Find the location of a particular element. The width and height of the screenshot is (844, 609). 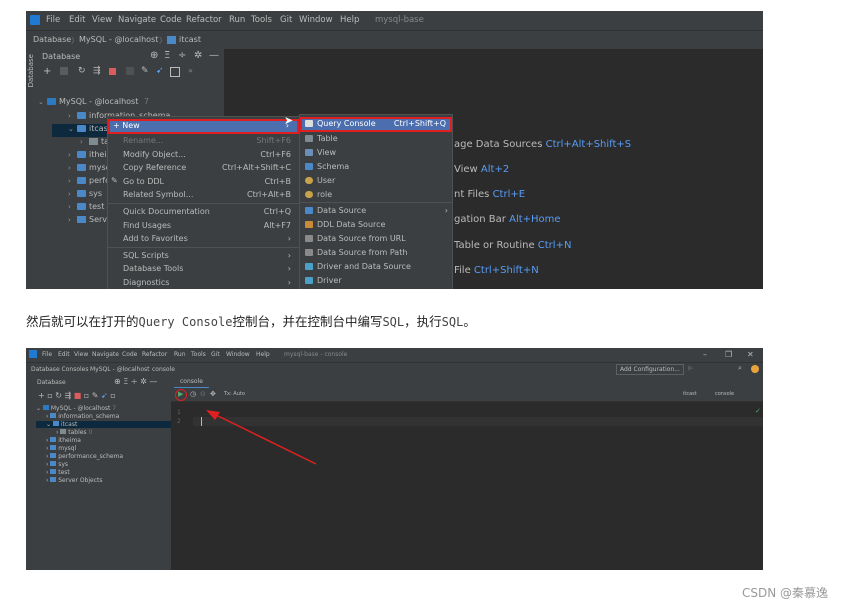

pencil-icon: ✎ is located at coordinates (114, 180).